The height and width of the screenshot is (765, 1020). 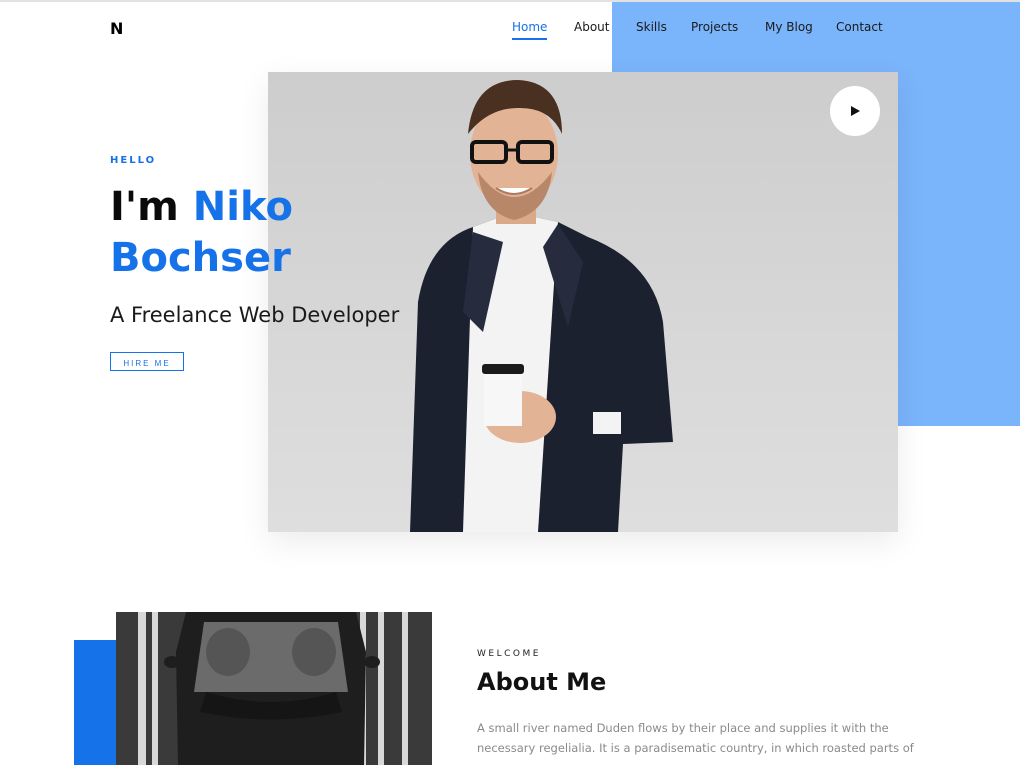 I want to click on hero-title-prefix: I'm, so click(x=144, y=207).